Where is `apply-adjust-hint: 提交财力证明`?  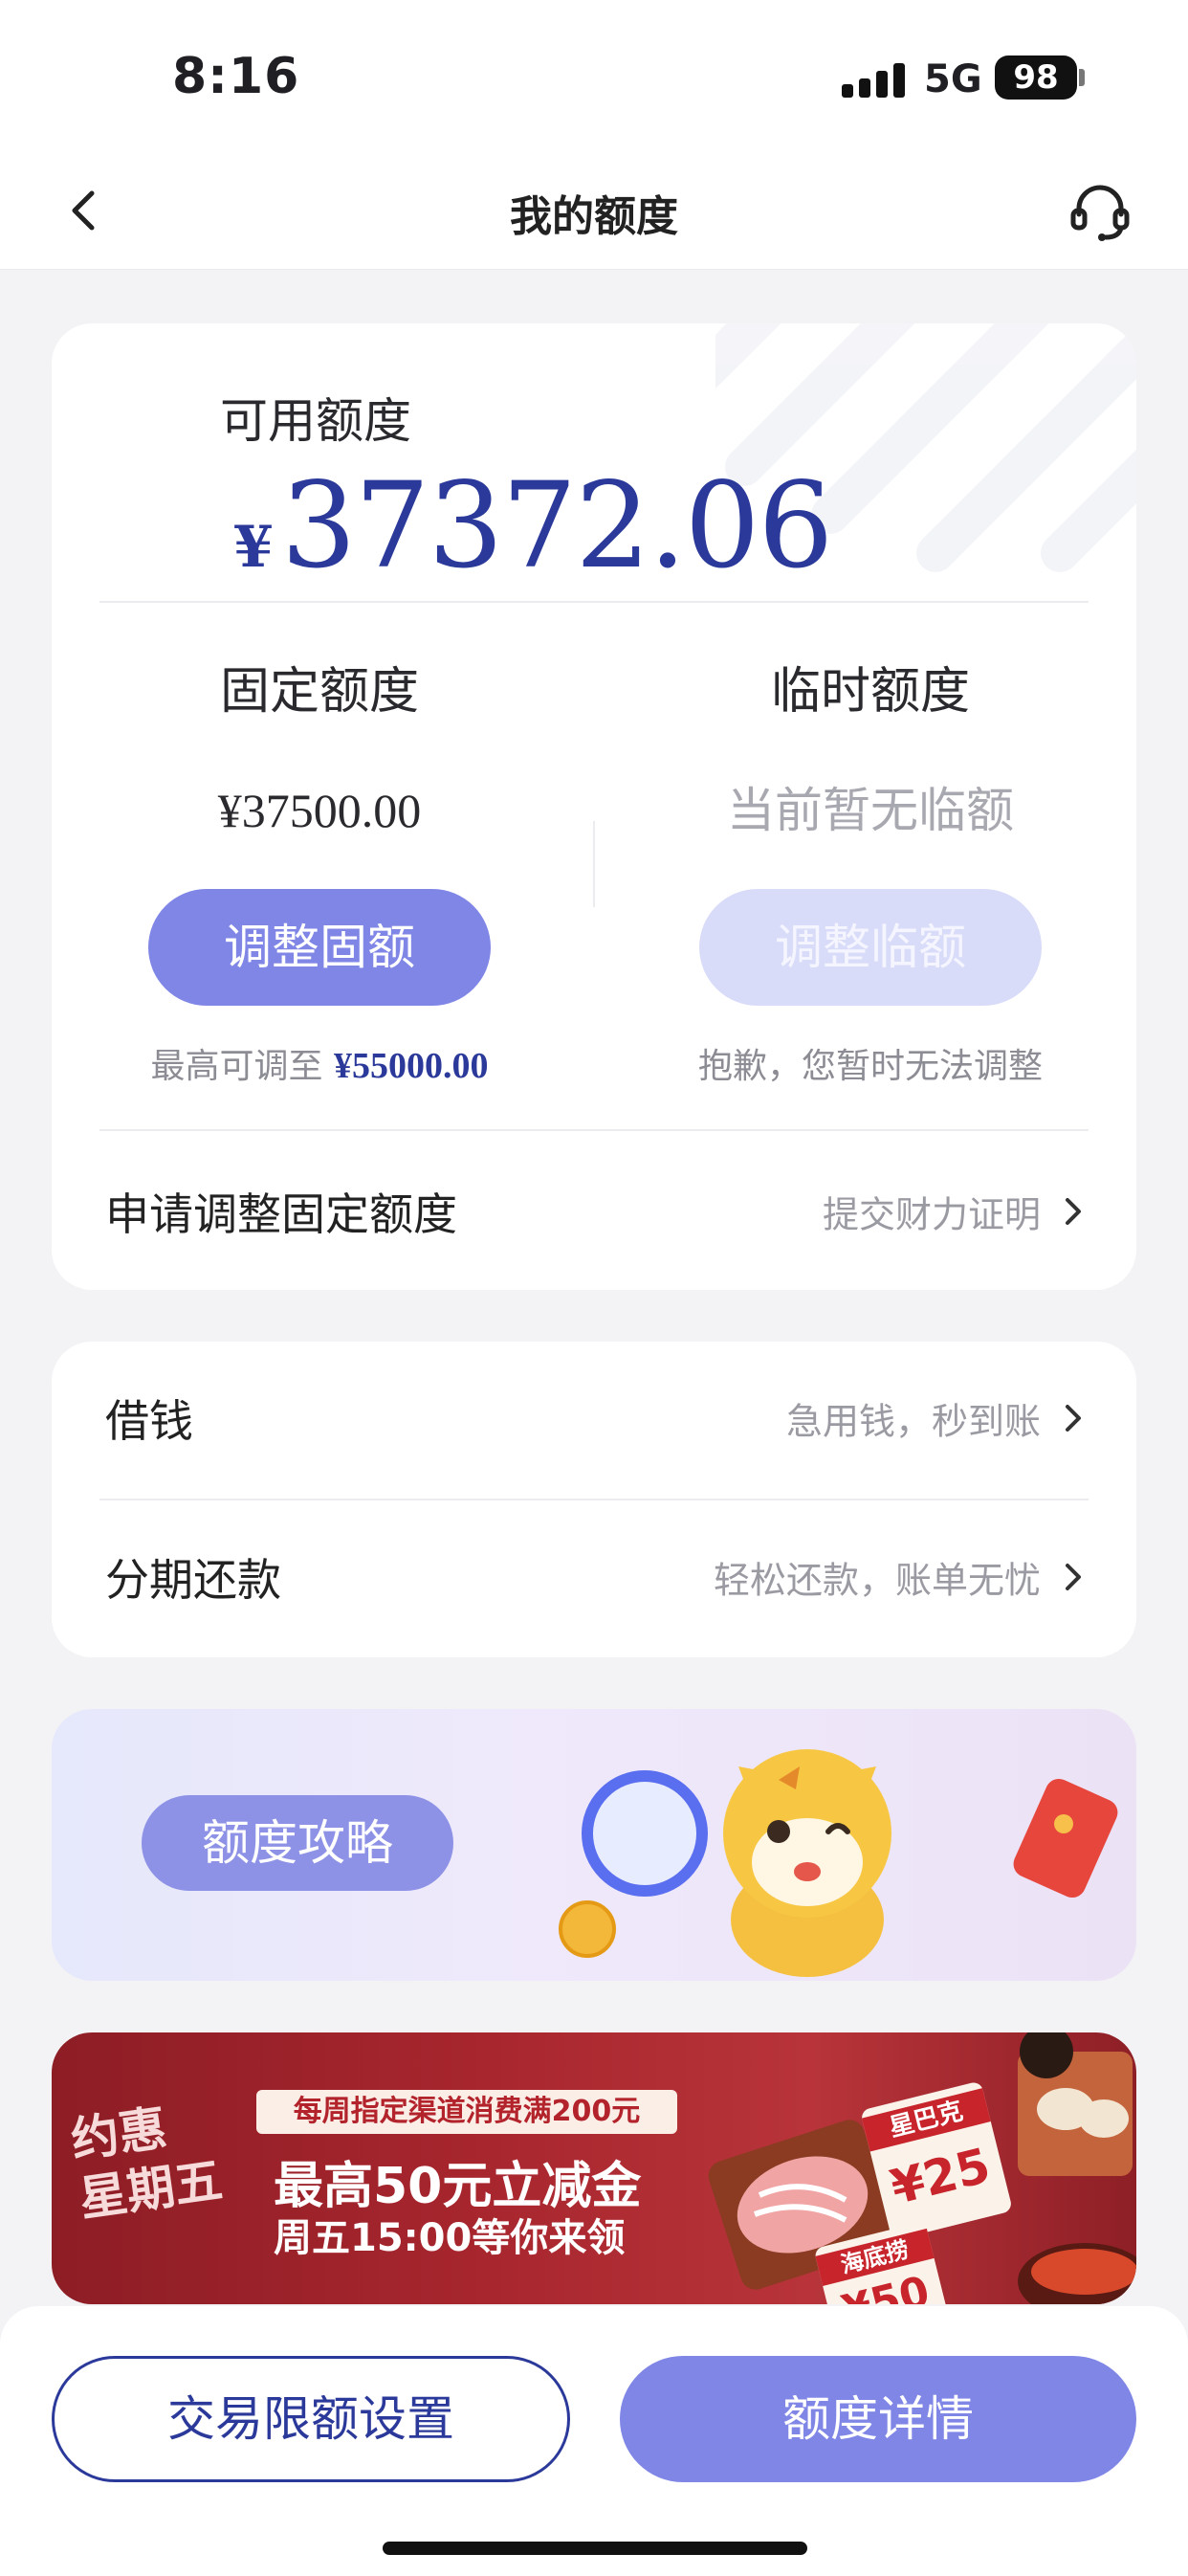
apply-adjust-hint: 提交财力证明 is located at coordinates (931, 1214).